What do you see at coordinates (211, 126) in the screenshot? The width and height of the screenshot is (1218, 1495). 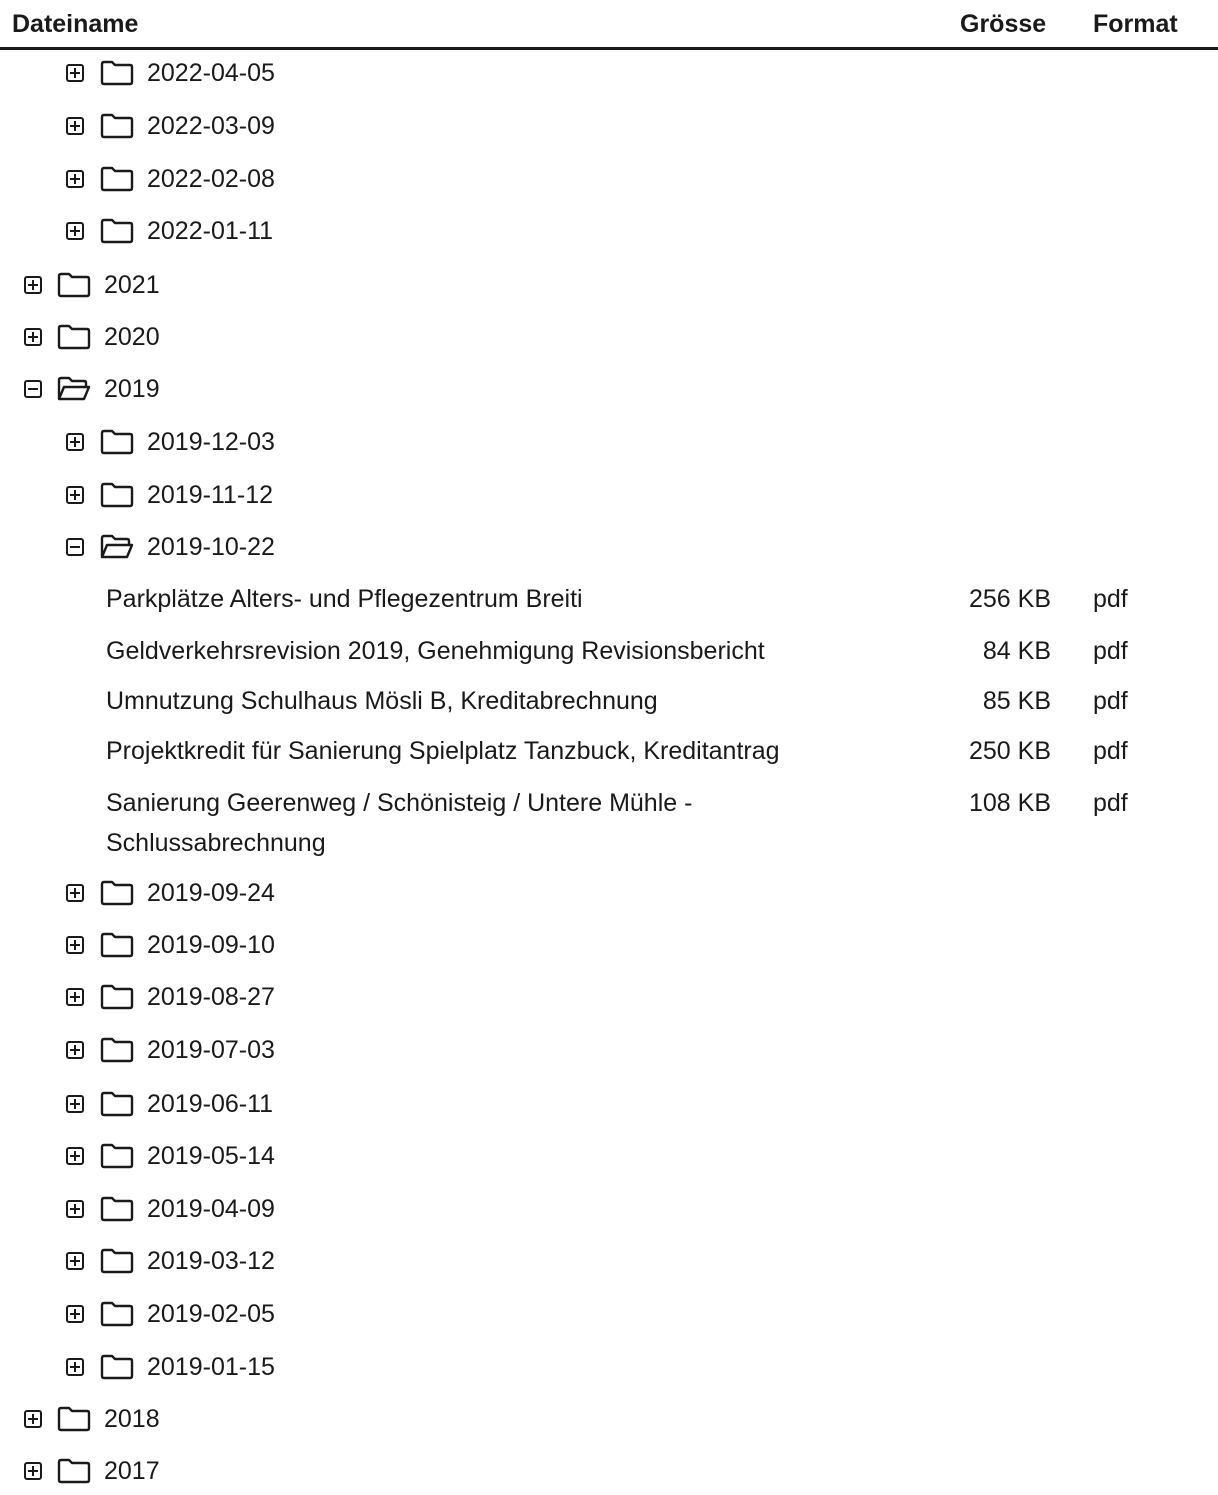 I see `folder-label: 2022-03-09` at bounding box center [211, 126].